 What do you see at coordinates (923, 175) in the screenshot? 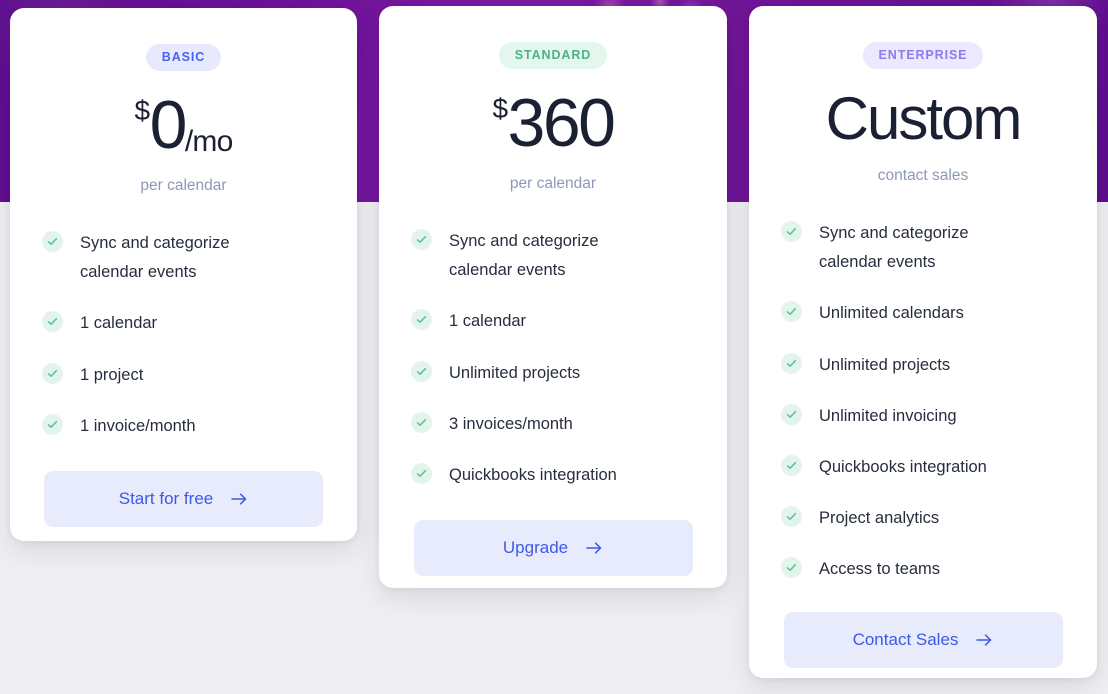
I see `plan-subtitle-enterprise: contact sales` at bounding box center [923, 175].